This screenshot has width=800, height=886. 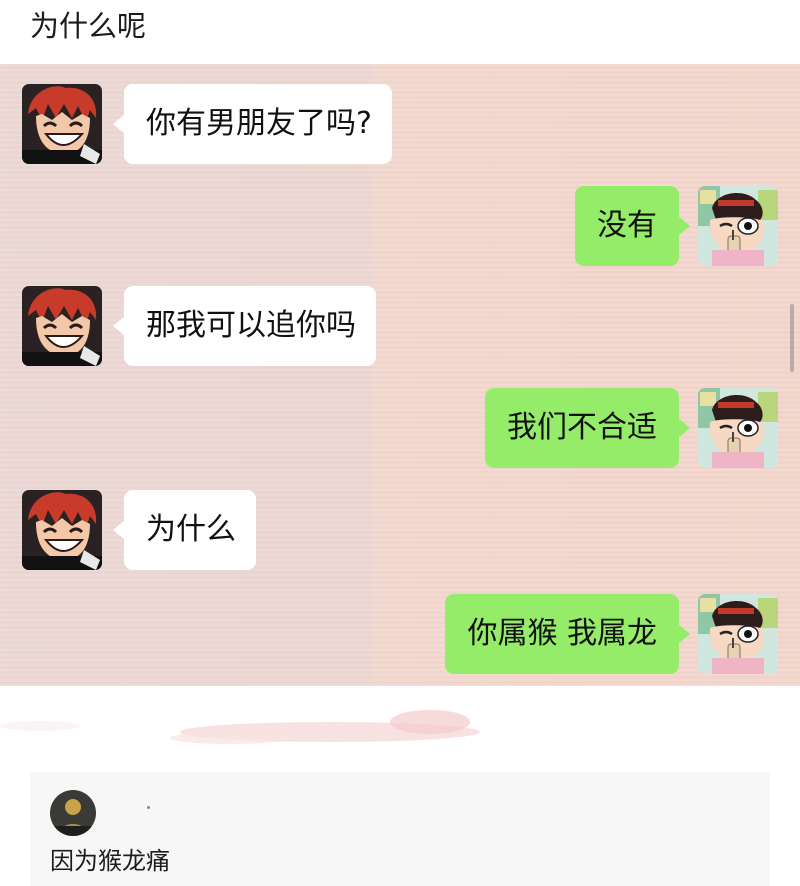 What do you see at coordinates (148, 807) in the screenshot?
I see `dot-mark` at bounding box center [148, 807].